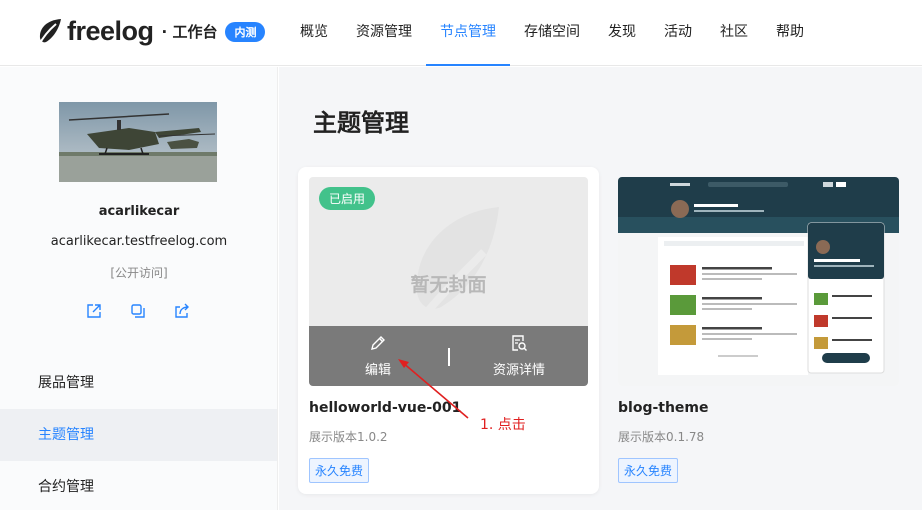  What do you see at coordinates (94, 311) in the screenshot?
I see `external-link-icon` at bounding box center [94, 311].